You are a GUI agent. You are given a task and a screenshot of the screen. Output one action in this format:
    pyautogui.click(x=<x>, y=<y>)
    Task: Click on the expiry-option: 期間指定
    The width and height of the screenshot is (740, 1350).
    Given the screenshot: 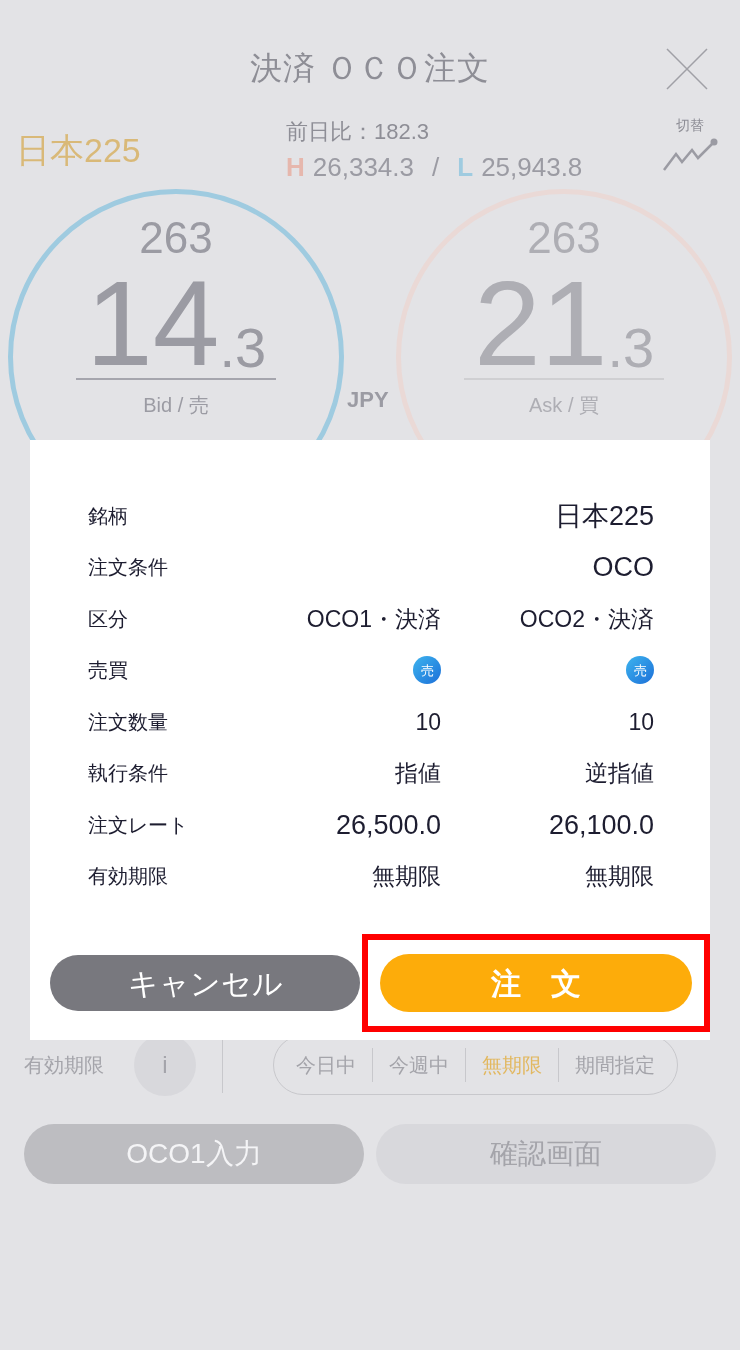 What is the action you would take?
    pyautogui.click(x=615, y=1065)
    